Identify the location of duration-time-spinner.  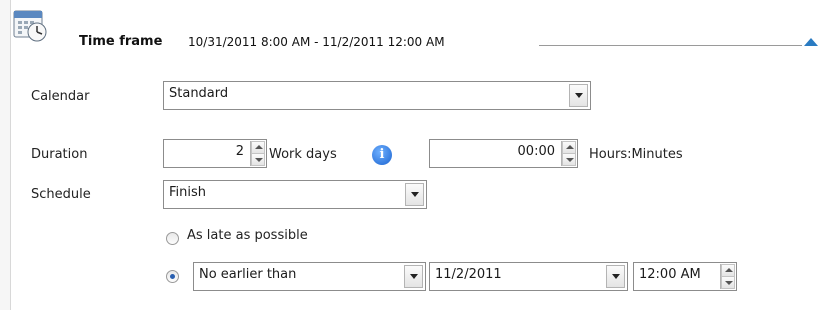
(568, 153).